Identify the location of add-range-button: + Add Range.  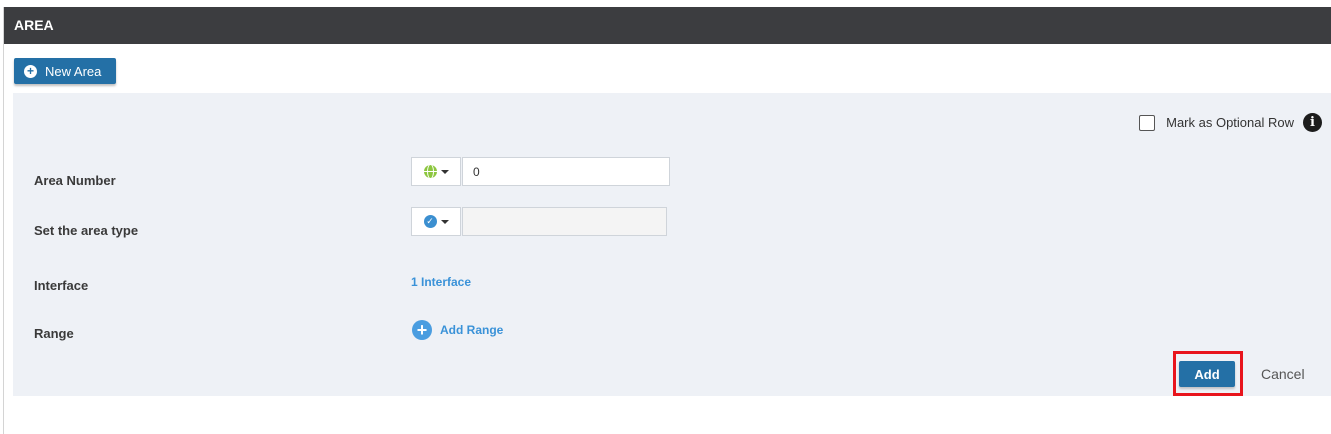
(457, 330).